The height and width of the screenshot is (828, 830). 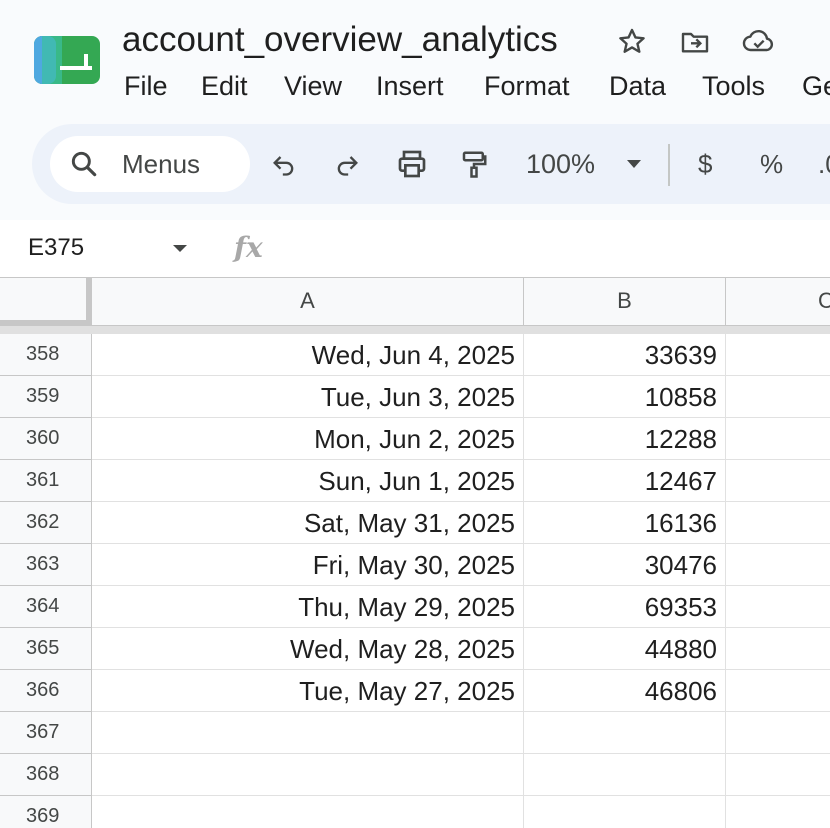 What do you see at coordinates (410, 86) in the screenshot?
I see `menu-insert: Insert` at bounding box center [410, 86].